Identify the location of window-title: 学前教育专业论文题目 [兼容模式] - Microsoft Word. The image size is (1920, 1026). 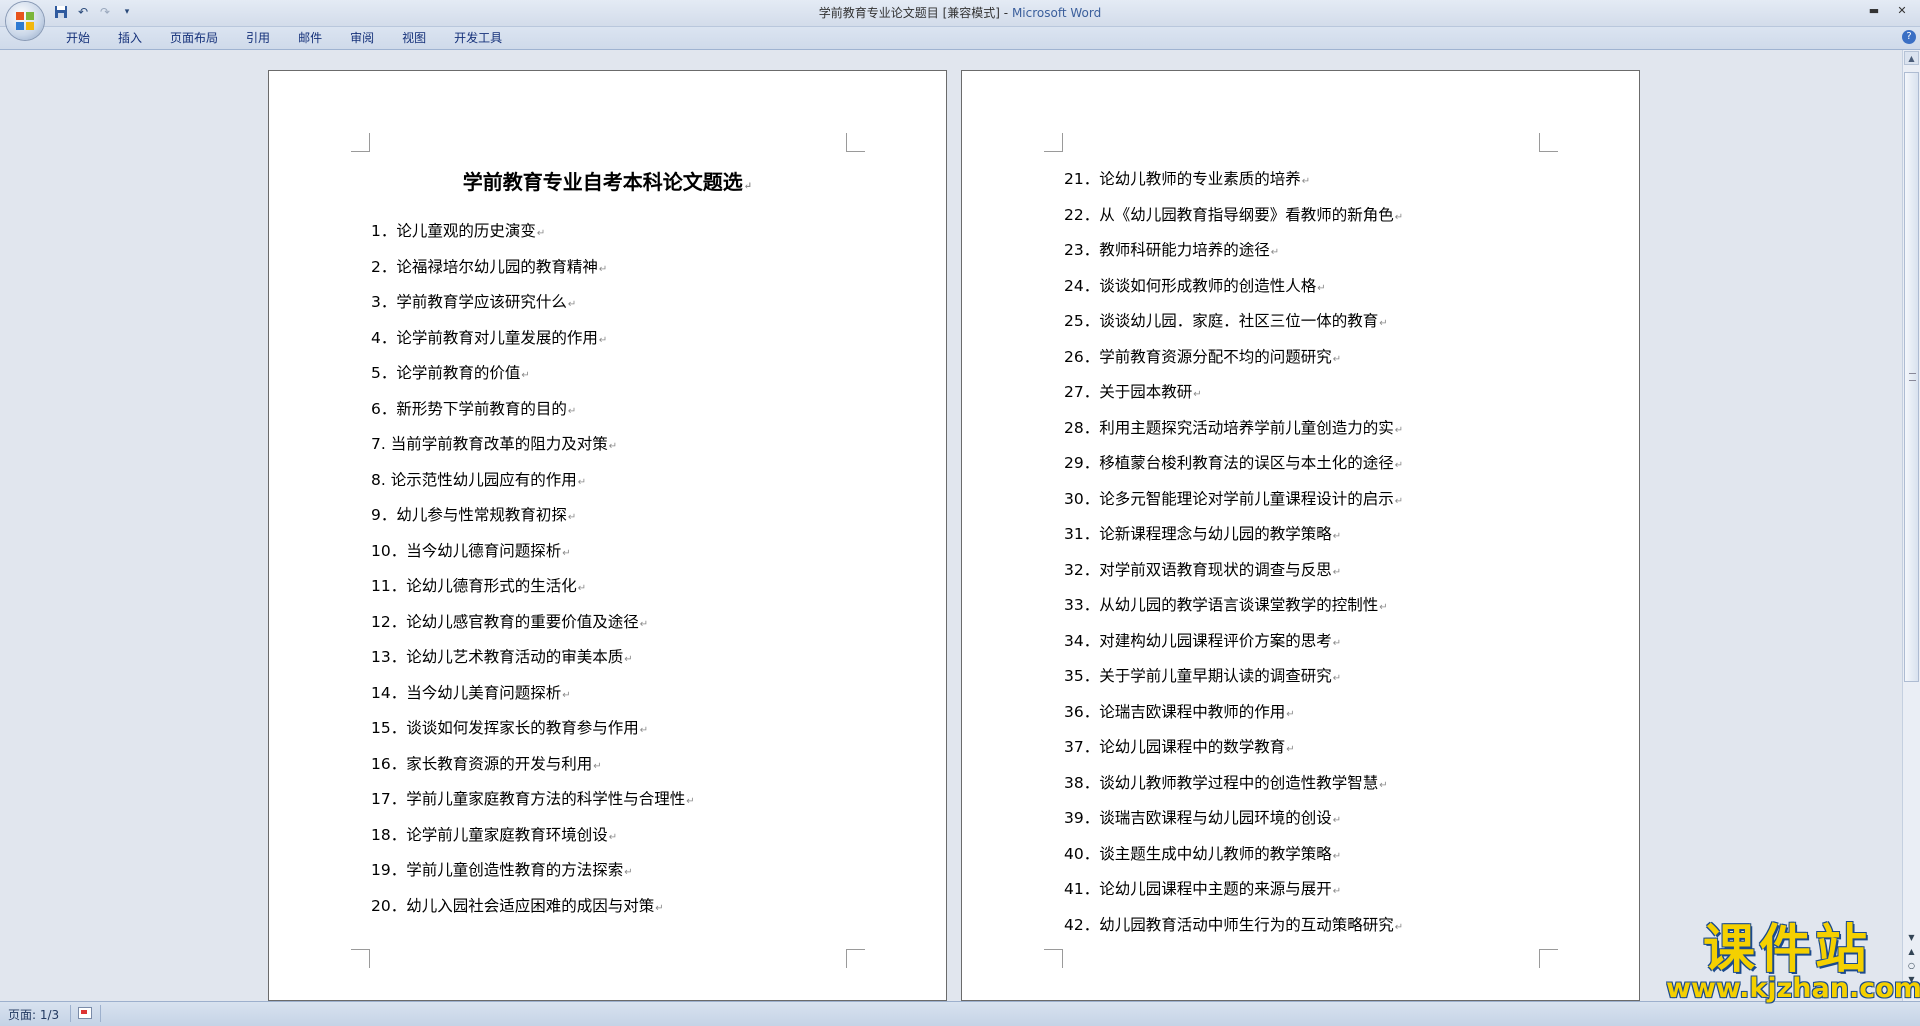
(960, 13).